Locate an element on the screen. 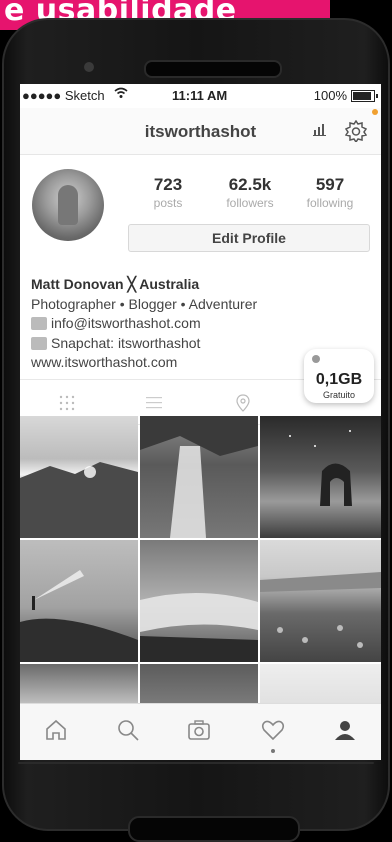  home-icon is located at coordinates (56, 730).